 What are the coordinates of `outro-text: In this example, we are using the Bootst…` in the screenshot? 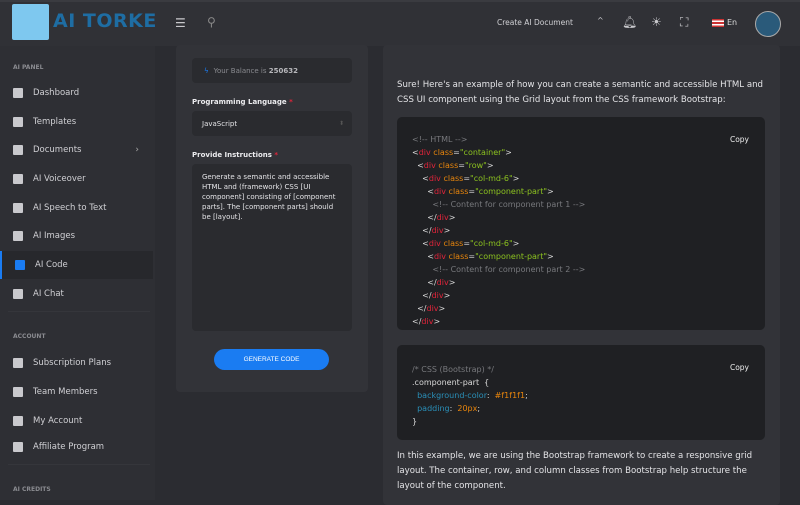 It's located at (575, 471).